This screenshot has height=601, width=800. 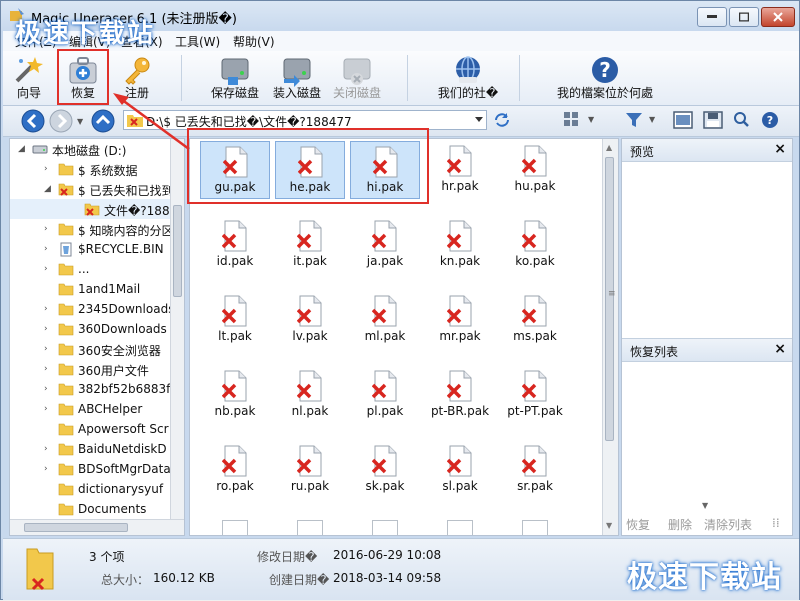 I want to click on file-item: he.pak, so click(x=310, y=170).